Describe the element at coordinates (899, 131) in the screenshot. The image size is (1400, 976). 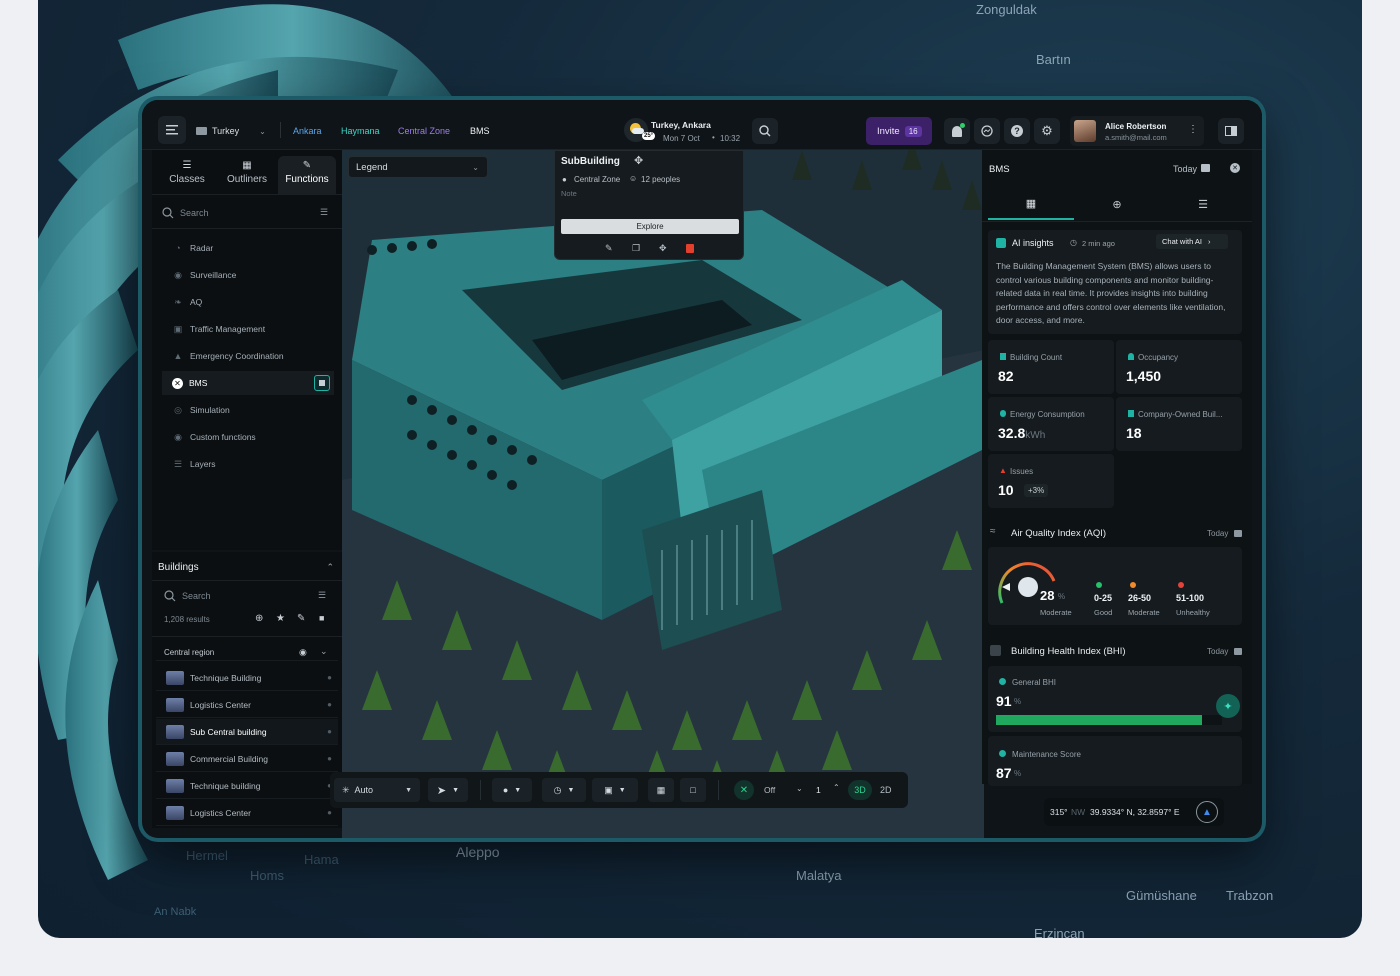
I see `invite-button: Invite 16` at that location.